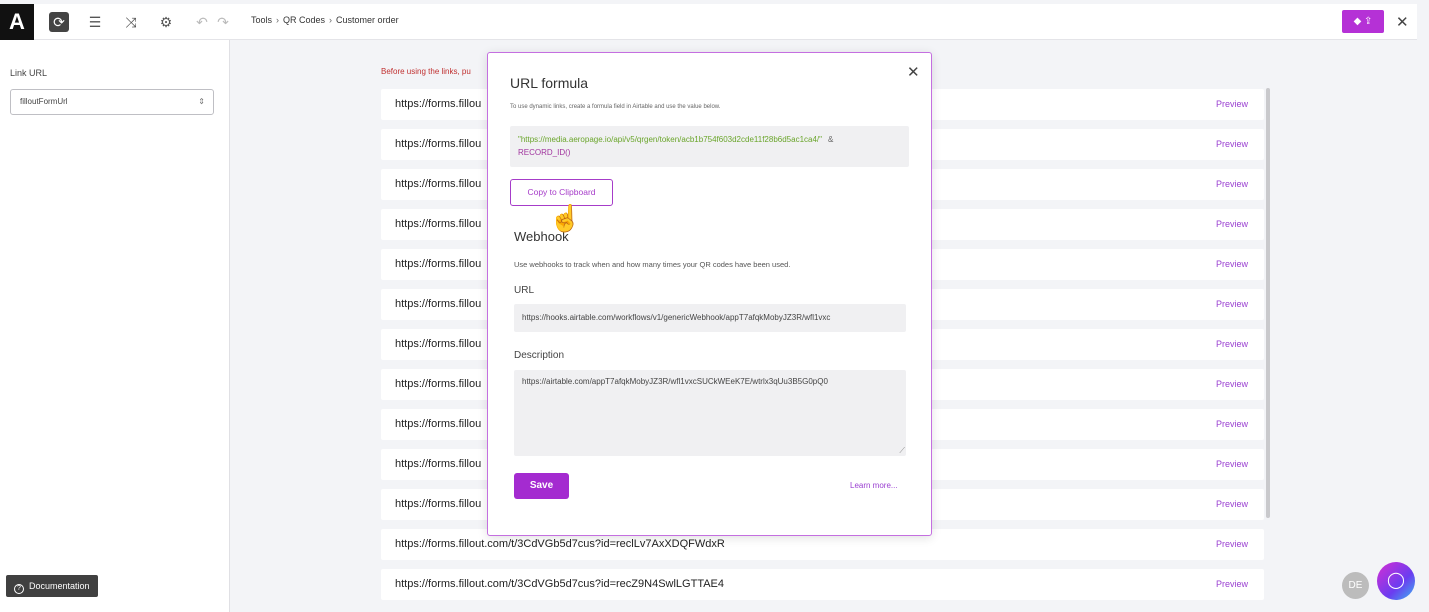 The width and height of the screenshot is (1429, 612). What do you see at coordinates (561, 192) in the screenshot?
I see `copy-to-clipboard-button: Copy to Clipboard` at bounding box center [561, 192].